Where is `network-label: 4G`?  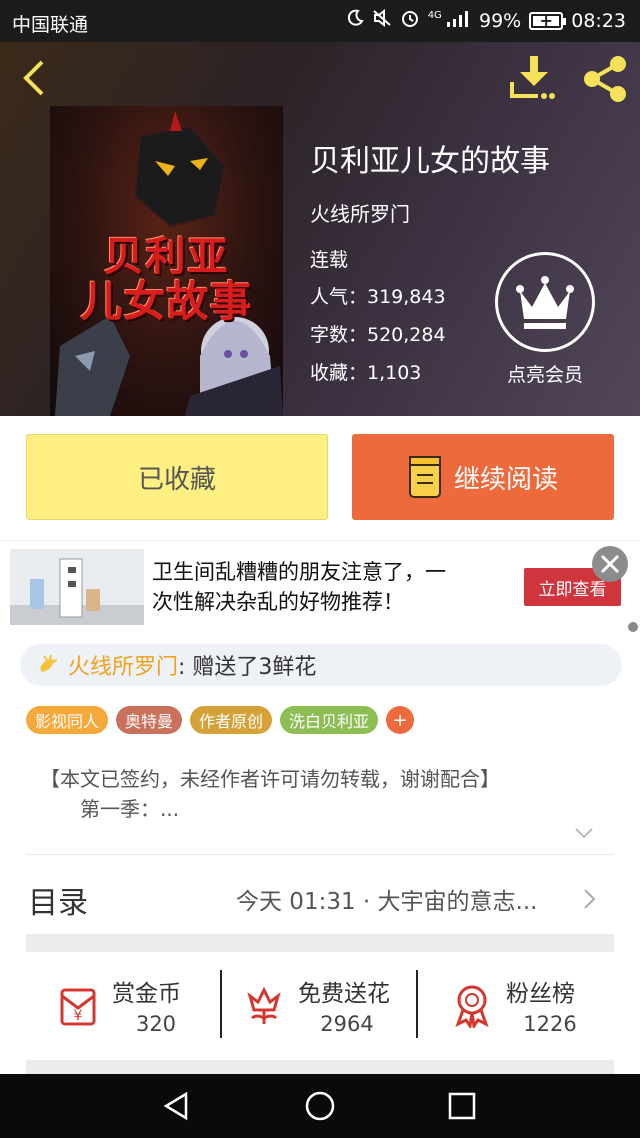 network-label: 4G is located at coordinates (434, 15).